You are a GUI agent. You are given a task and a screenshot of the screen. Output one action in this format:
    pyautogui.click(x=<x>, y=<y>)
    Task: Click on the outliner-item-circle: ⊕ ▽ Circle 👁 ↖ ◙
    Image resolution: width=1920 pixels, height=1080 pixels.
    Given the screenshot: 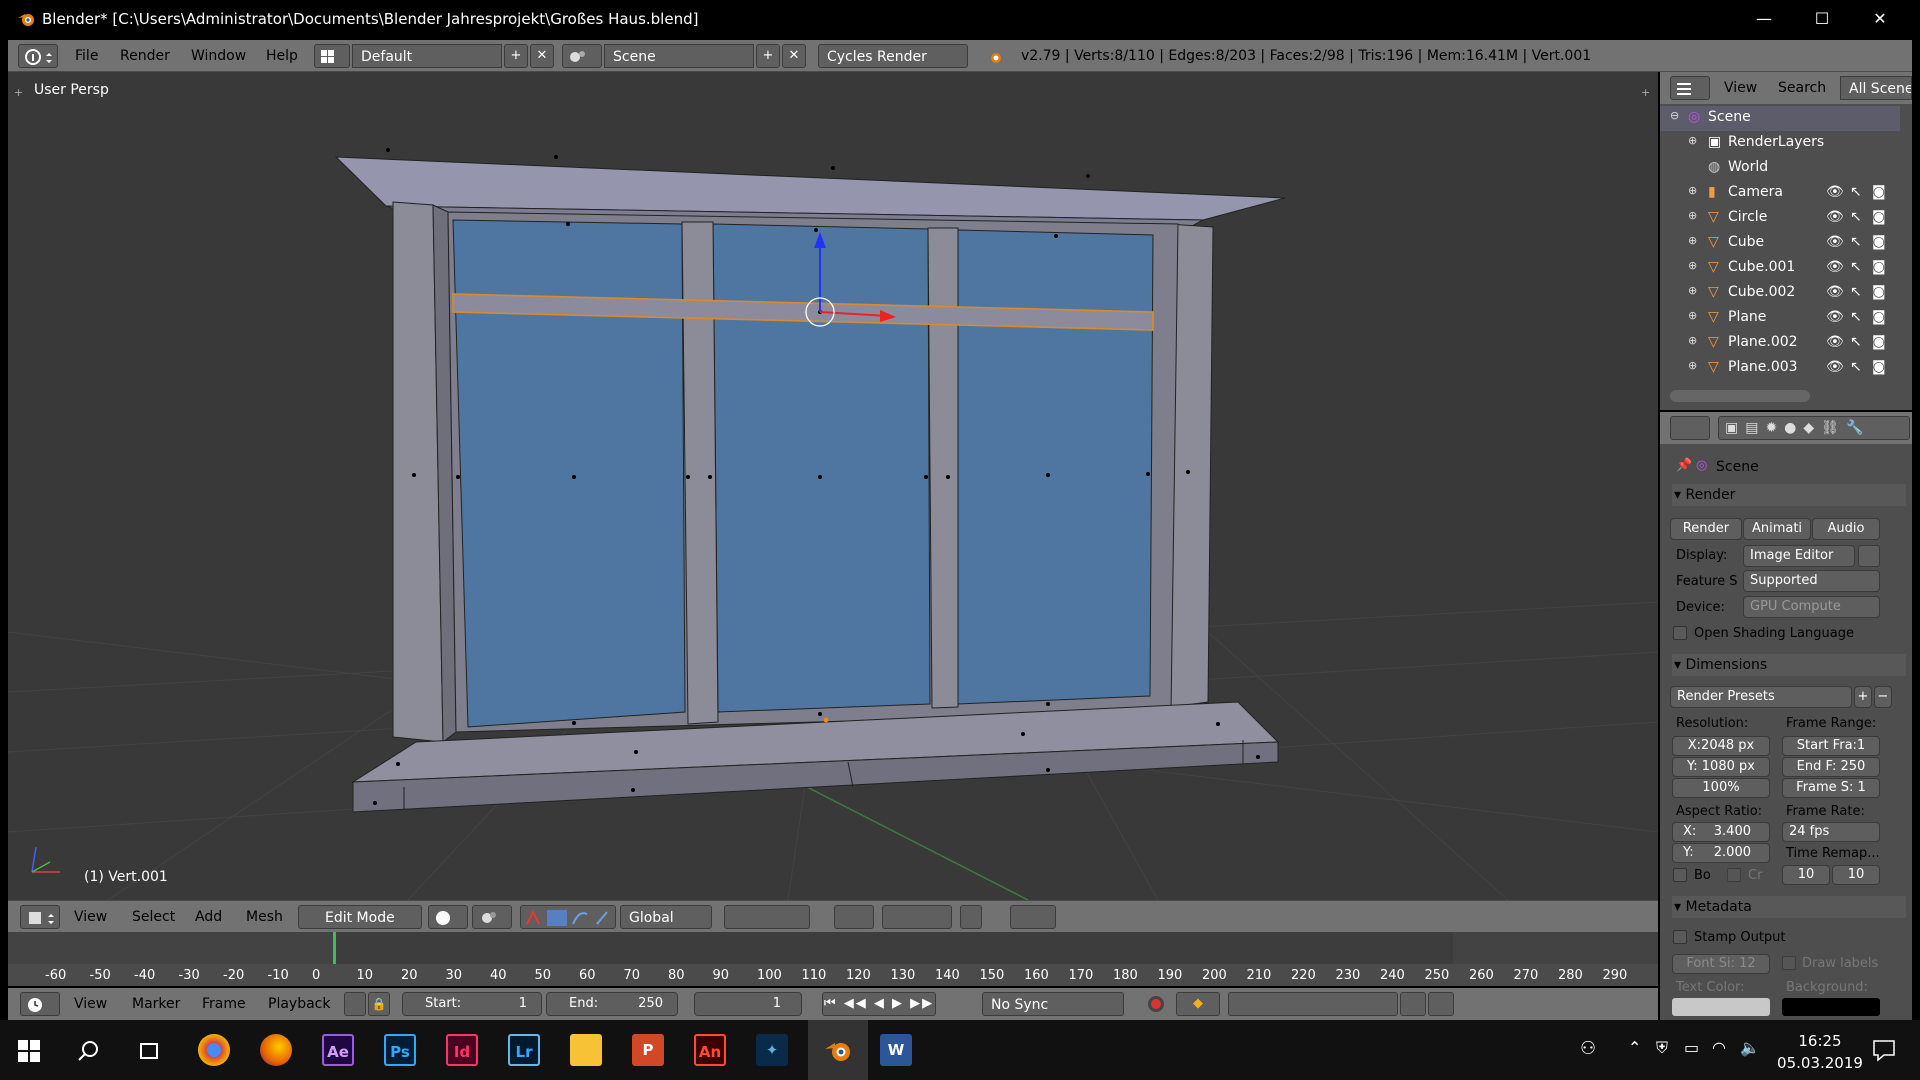 What is the action you would take?
    pyautogui.click(x=1780, y=218)
    